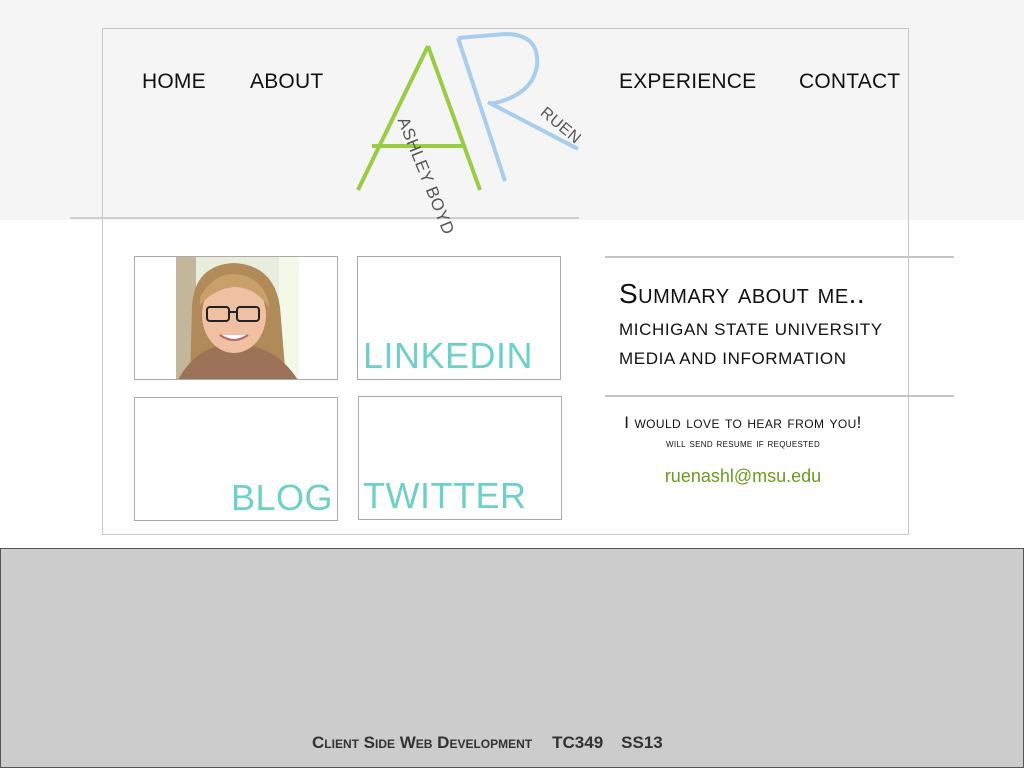 This screenshot has width=1024, height=768. What do you see at coordinates (324, 218) in the screenshot?
I see `header-divider` at bounding box center [324, 218].